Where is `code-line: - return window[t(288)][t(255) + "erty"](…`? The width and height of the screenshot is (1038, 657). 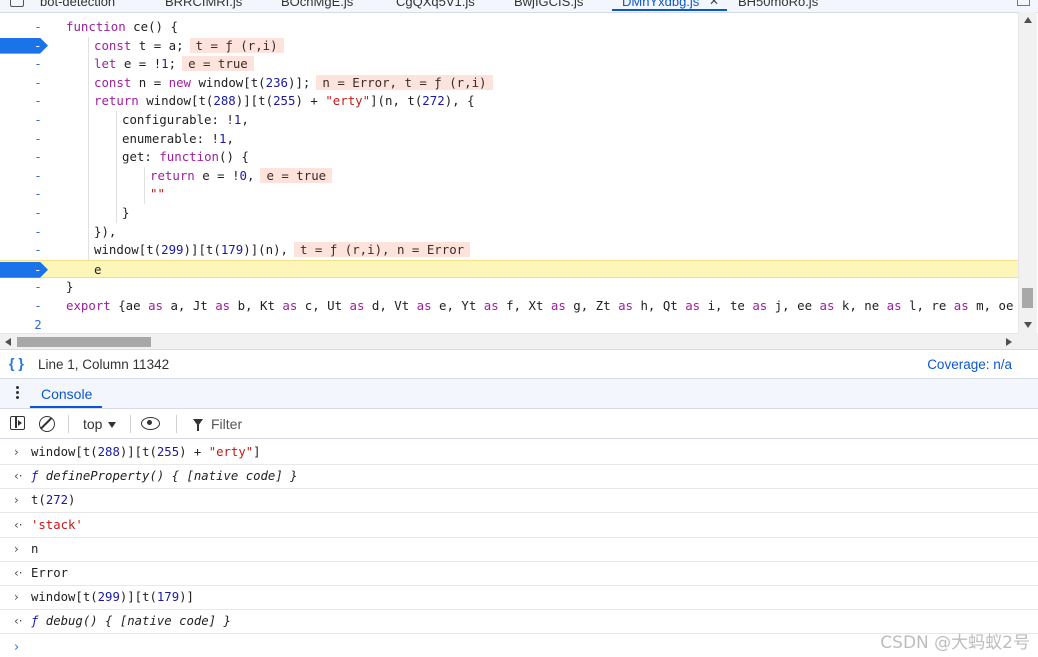 code-line: - return window[t(288)][t(255) + "erty"](… is located at coordinates (509, 101).